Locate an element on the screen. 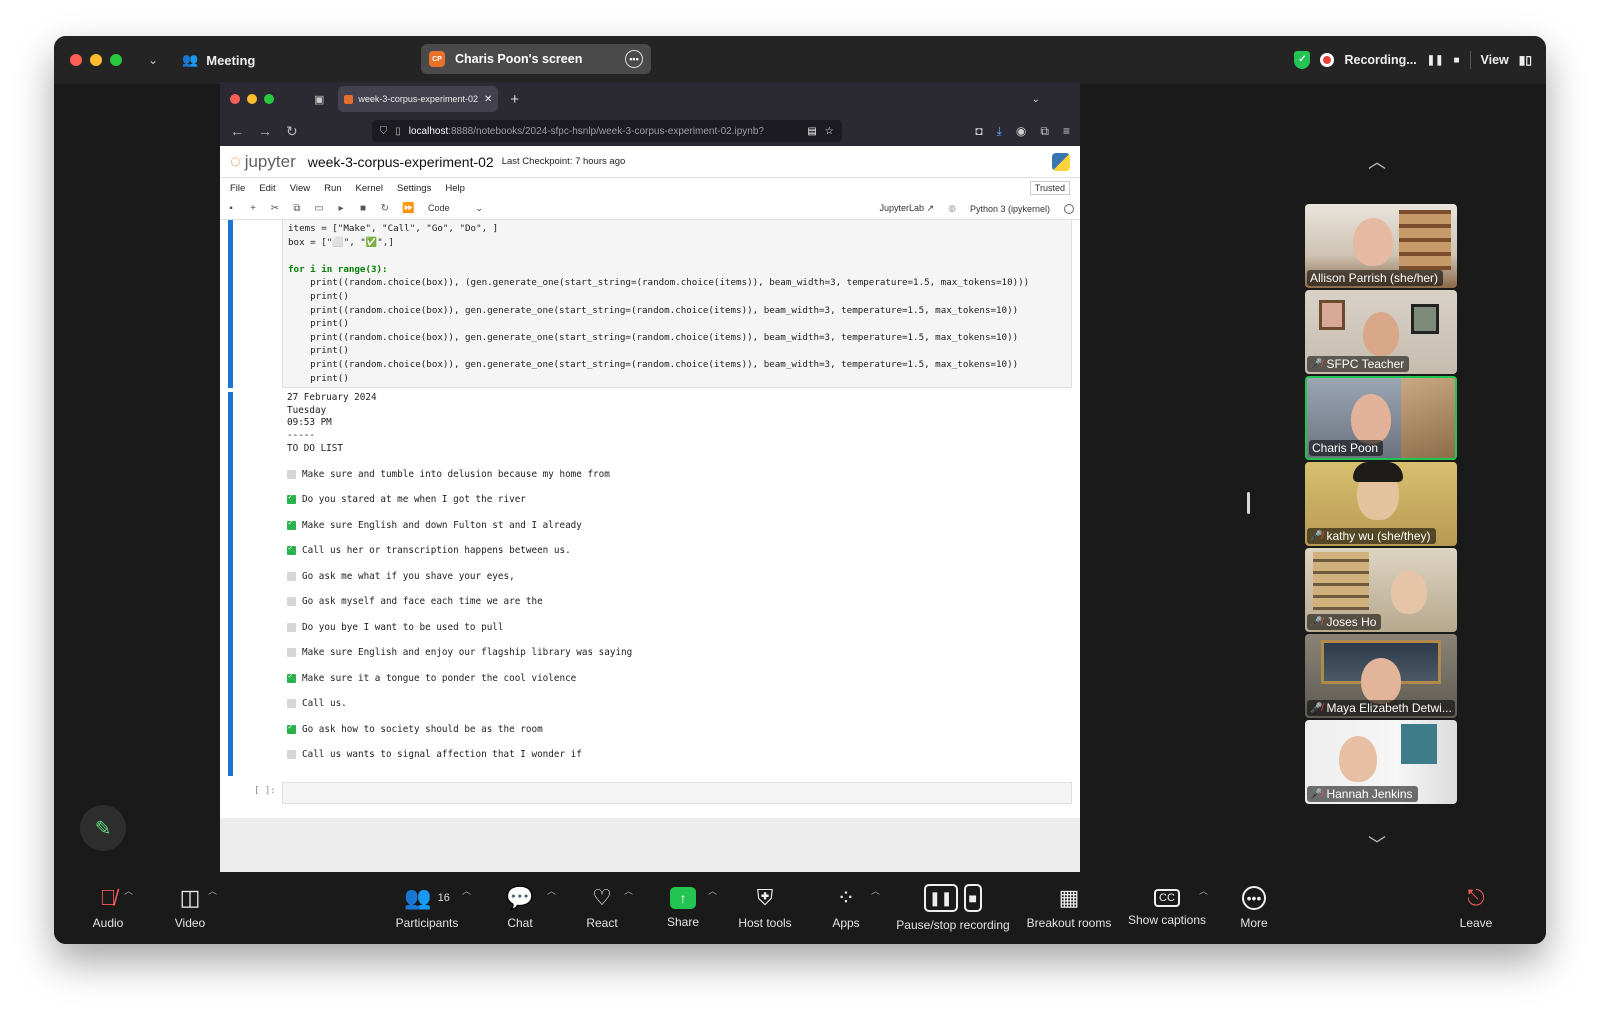  fast-forward-icon: ⏩ is located at coordinates (408, 208).